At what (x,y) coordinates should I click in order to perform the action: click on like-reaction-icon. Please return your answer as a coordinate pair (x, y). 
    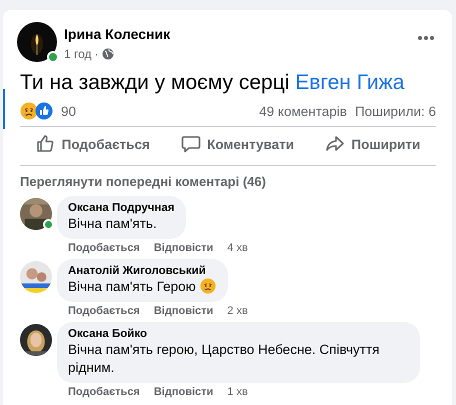
    Looking at the image, I should click on (44, 111).